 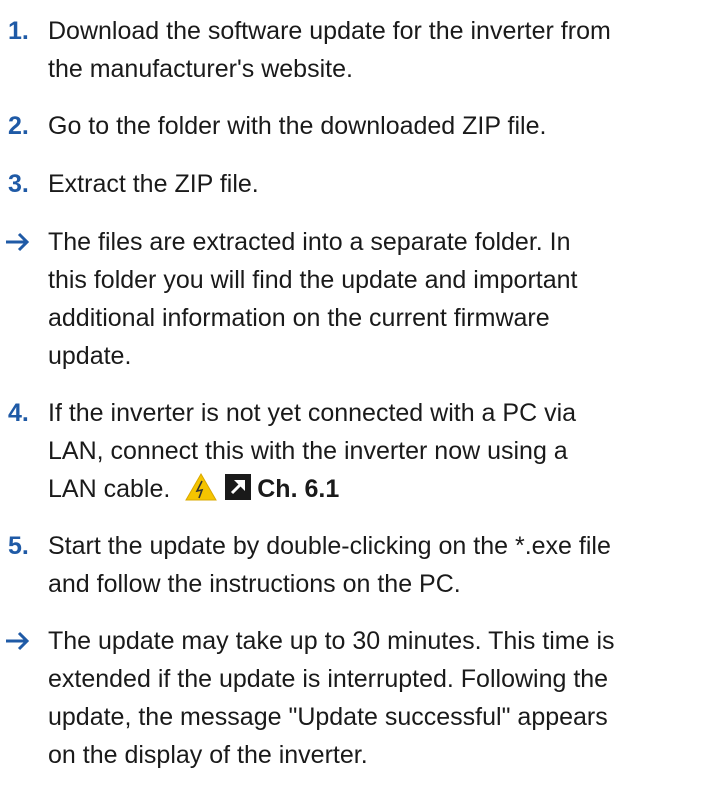 What do you see at coordinates (18, 413) in the screenshot?
I see `step-number: 4.` at bounding box center [18, 413].